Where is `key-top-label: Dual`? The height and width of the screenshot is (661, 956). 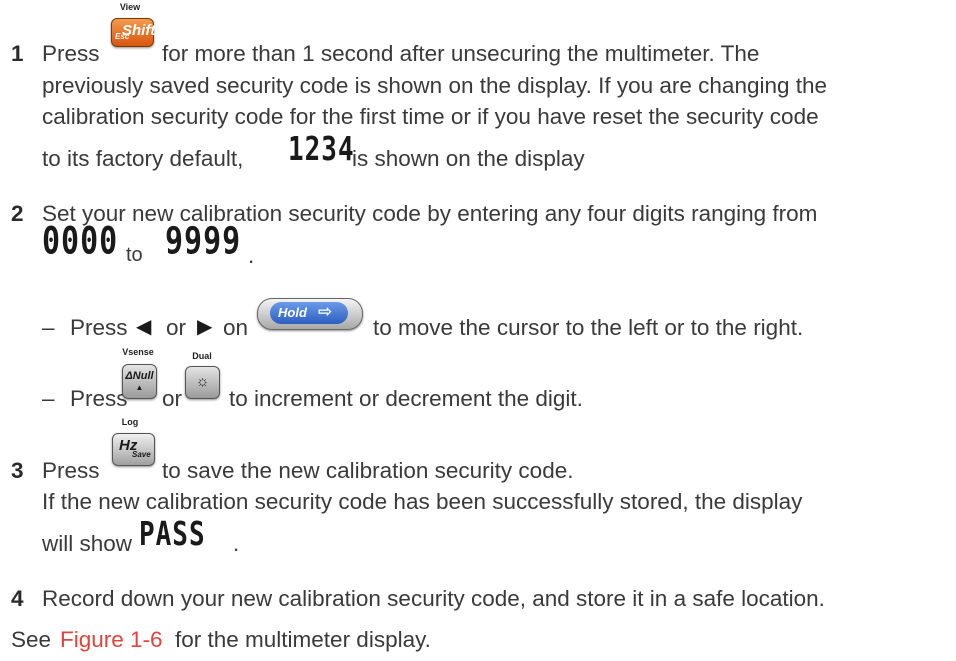 key-top-label: Dual is located at coordinates (202, 356).